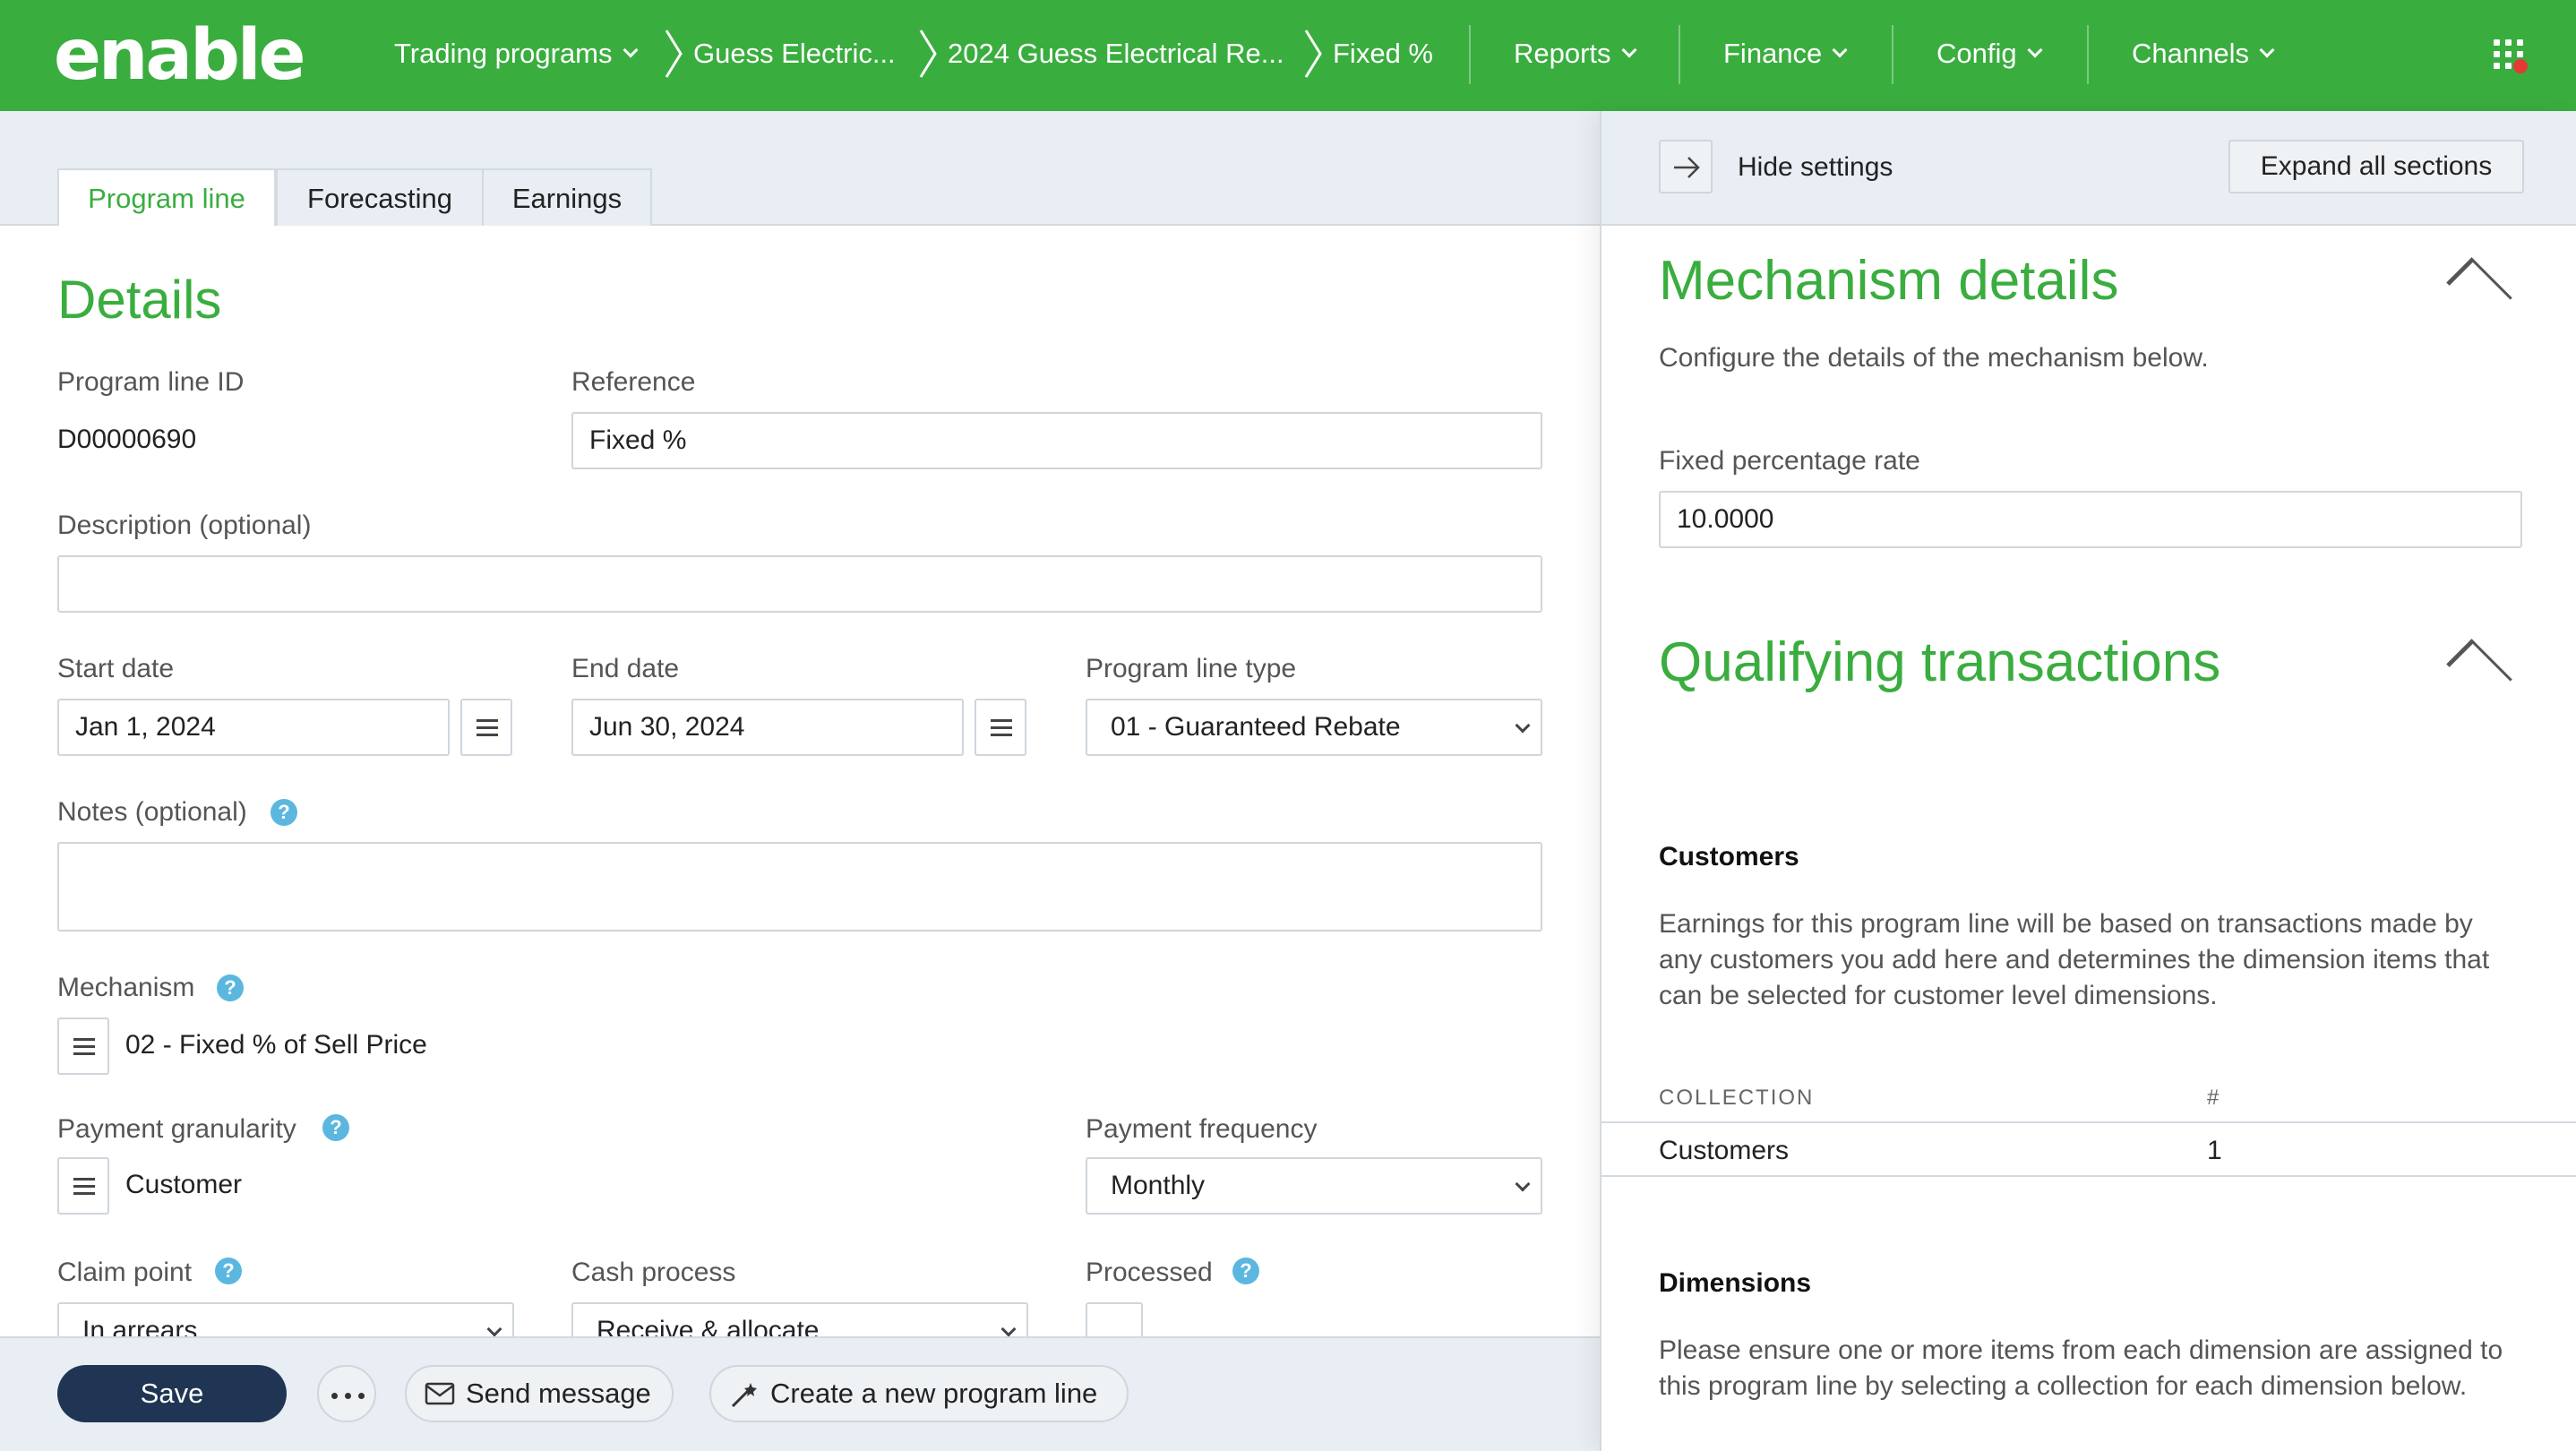  I want to click on payment-frequency-label: Payment frequency, so click(1202, 1129).